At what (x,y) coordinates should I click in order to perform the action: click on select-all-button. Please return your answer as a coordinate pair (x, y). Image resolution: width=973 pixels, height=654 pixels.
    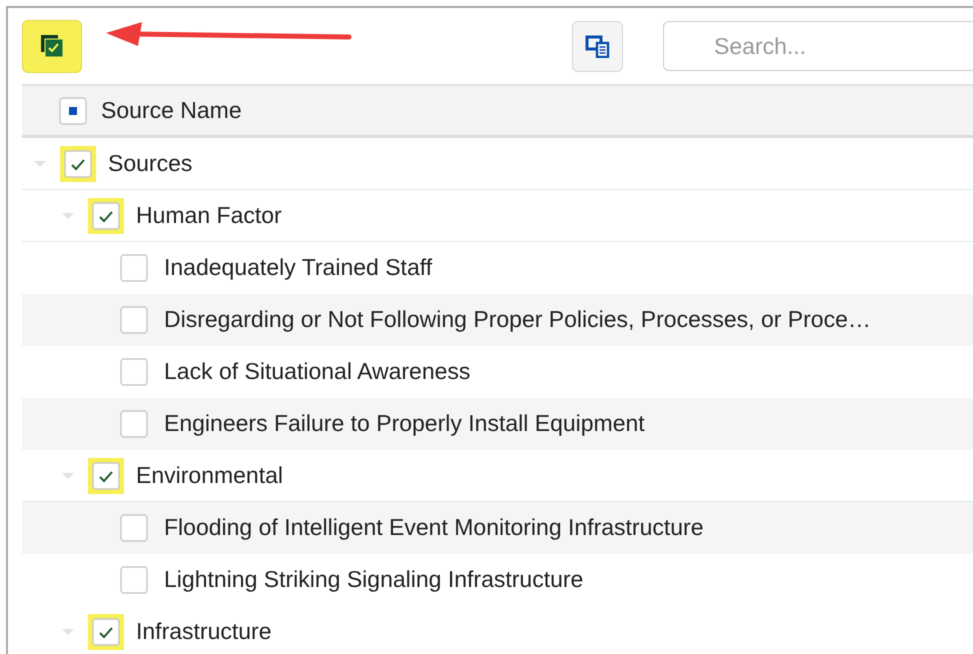
    Looking at the image, I should click on (52, 46).